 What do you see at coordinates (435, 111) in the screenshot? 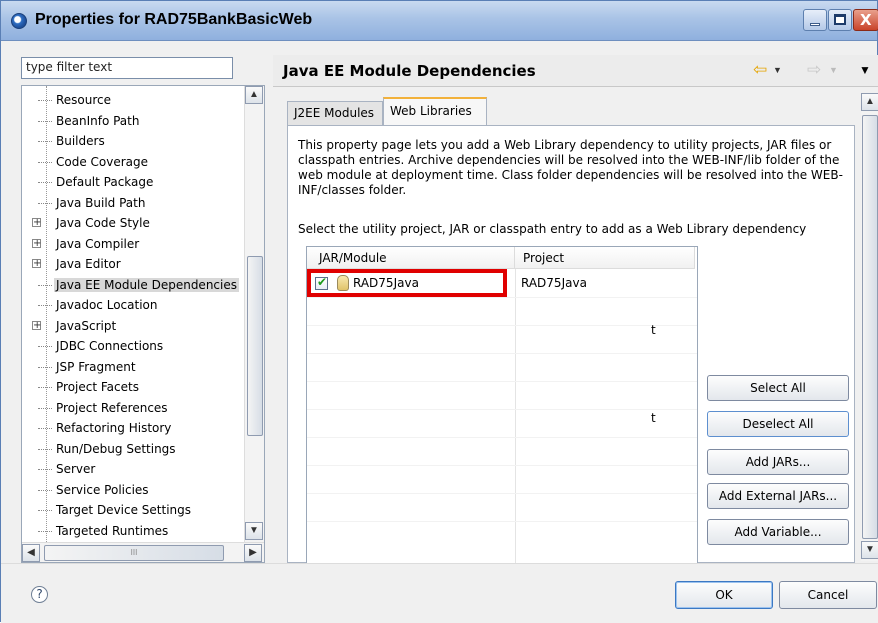
I see `tab-web-libraries: Web Libraries` at bounding box center [435, 111].